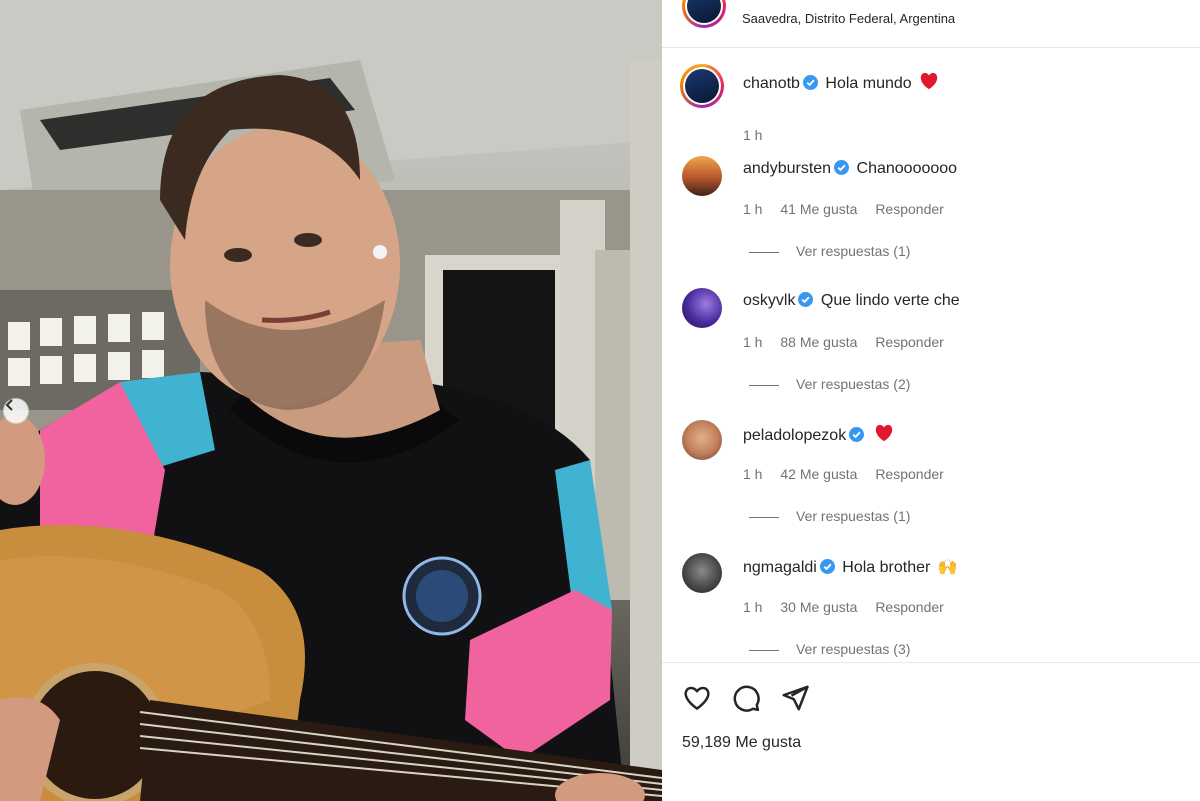 The width and height of the screenshot is (1200, 801). I want to click on comment-username: peladolopezok, so click(794, 435).